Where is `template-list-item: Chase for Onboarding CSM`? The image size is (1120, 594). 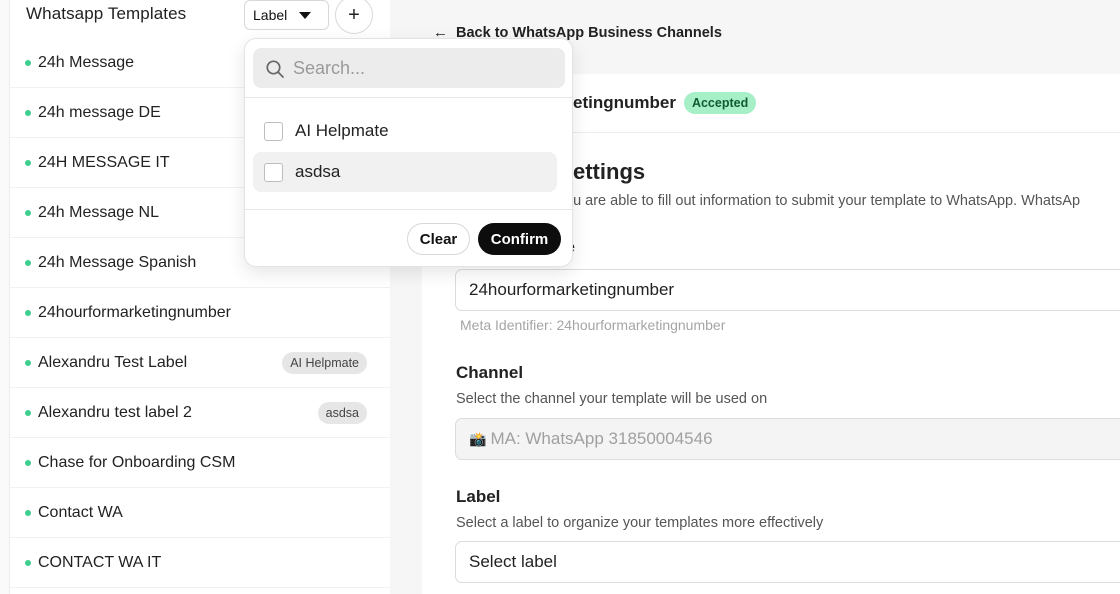
template-list-item: Chase for Onboarding CSM is located at coordinates (200, 463).